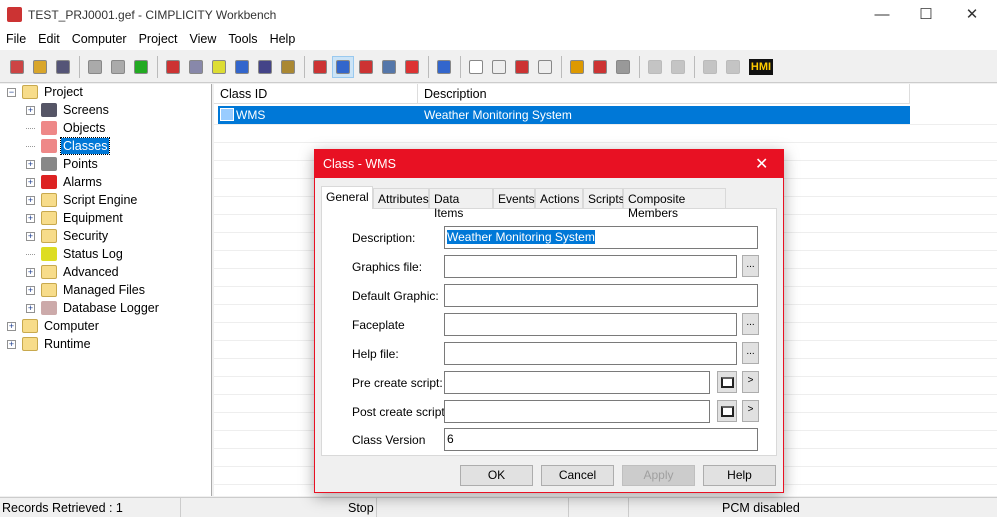 This screenshot has width=997, height=517. What do you see at coordinates (40, 67) in the screenshot?
I see `open-button` at bounding box center [40, 67].